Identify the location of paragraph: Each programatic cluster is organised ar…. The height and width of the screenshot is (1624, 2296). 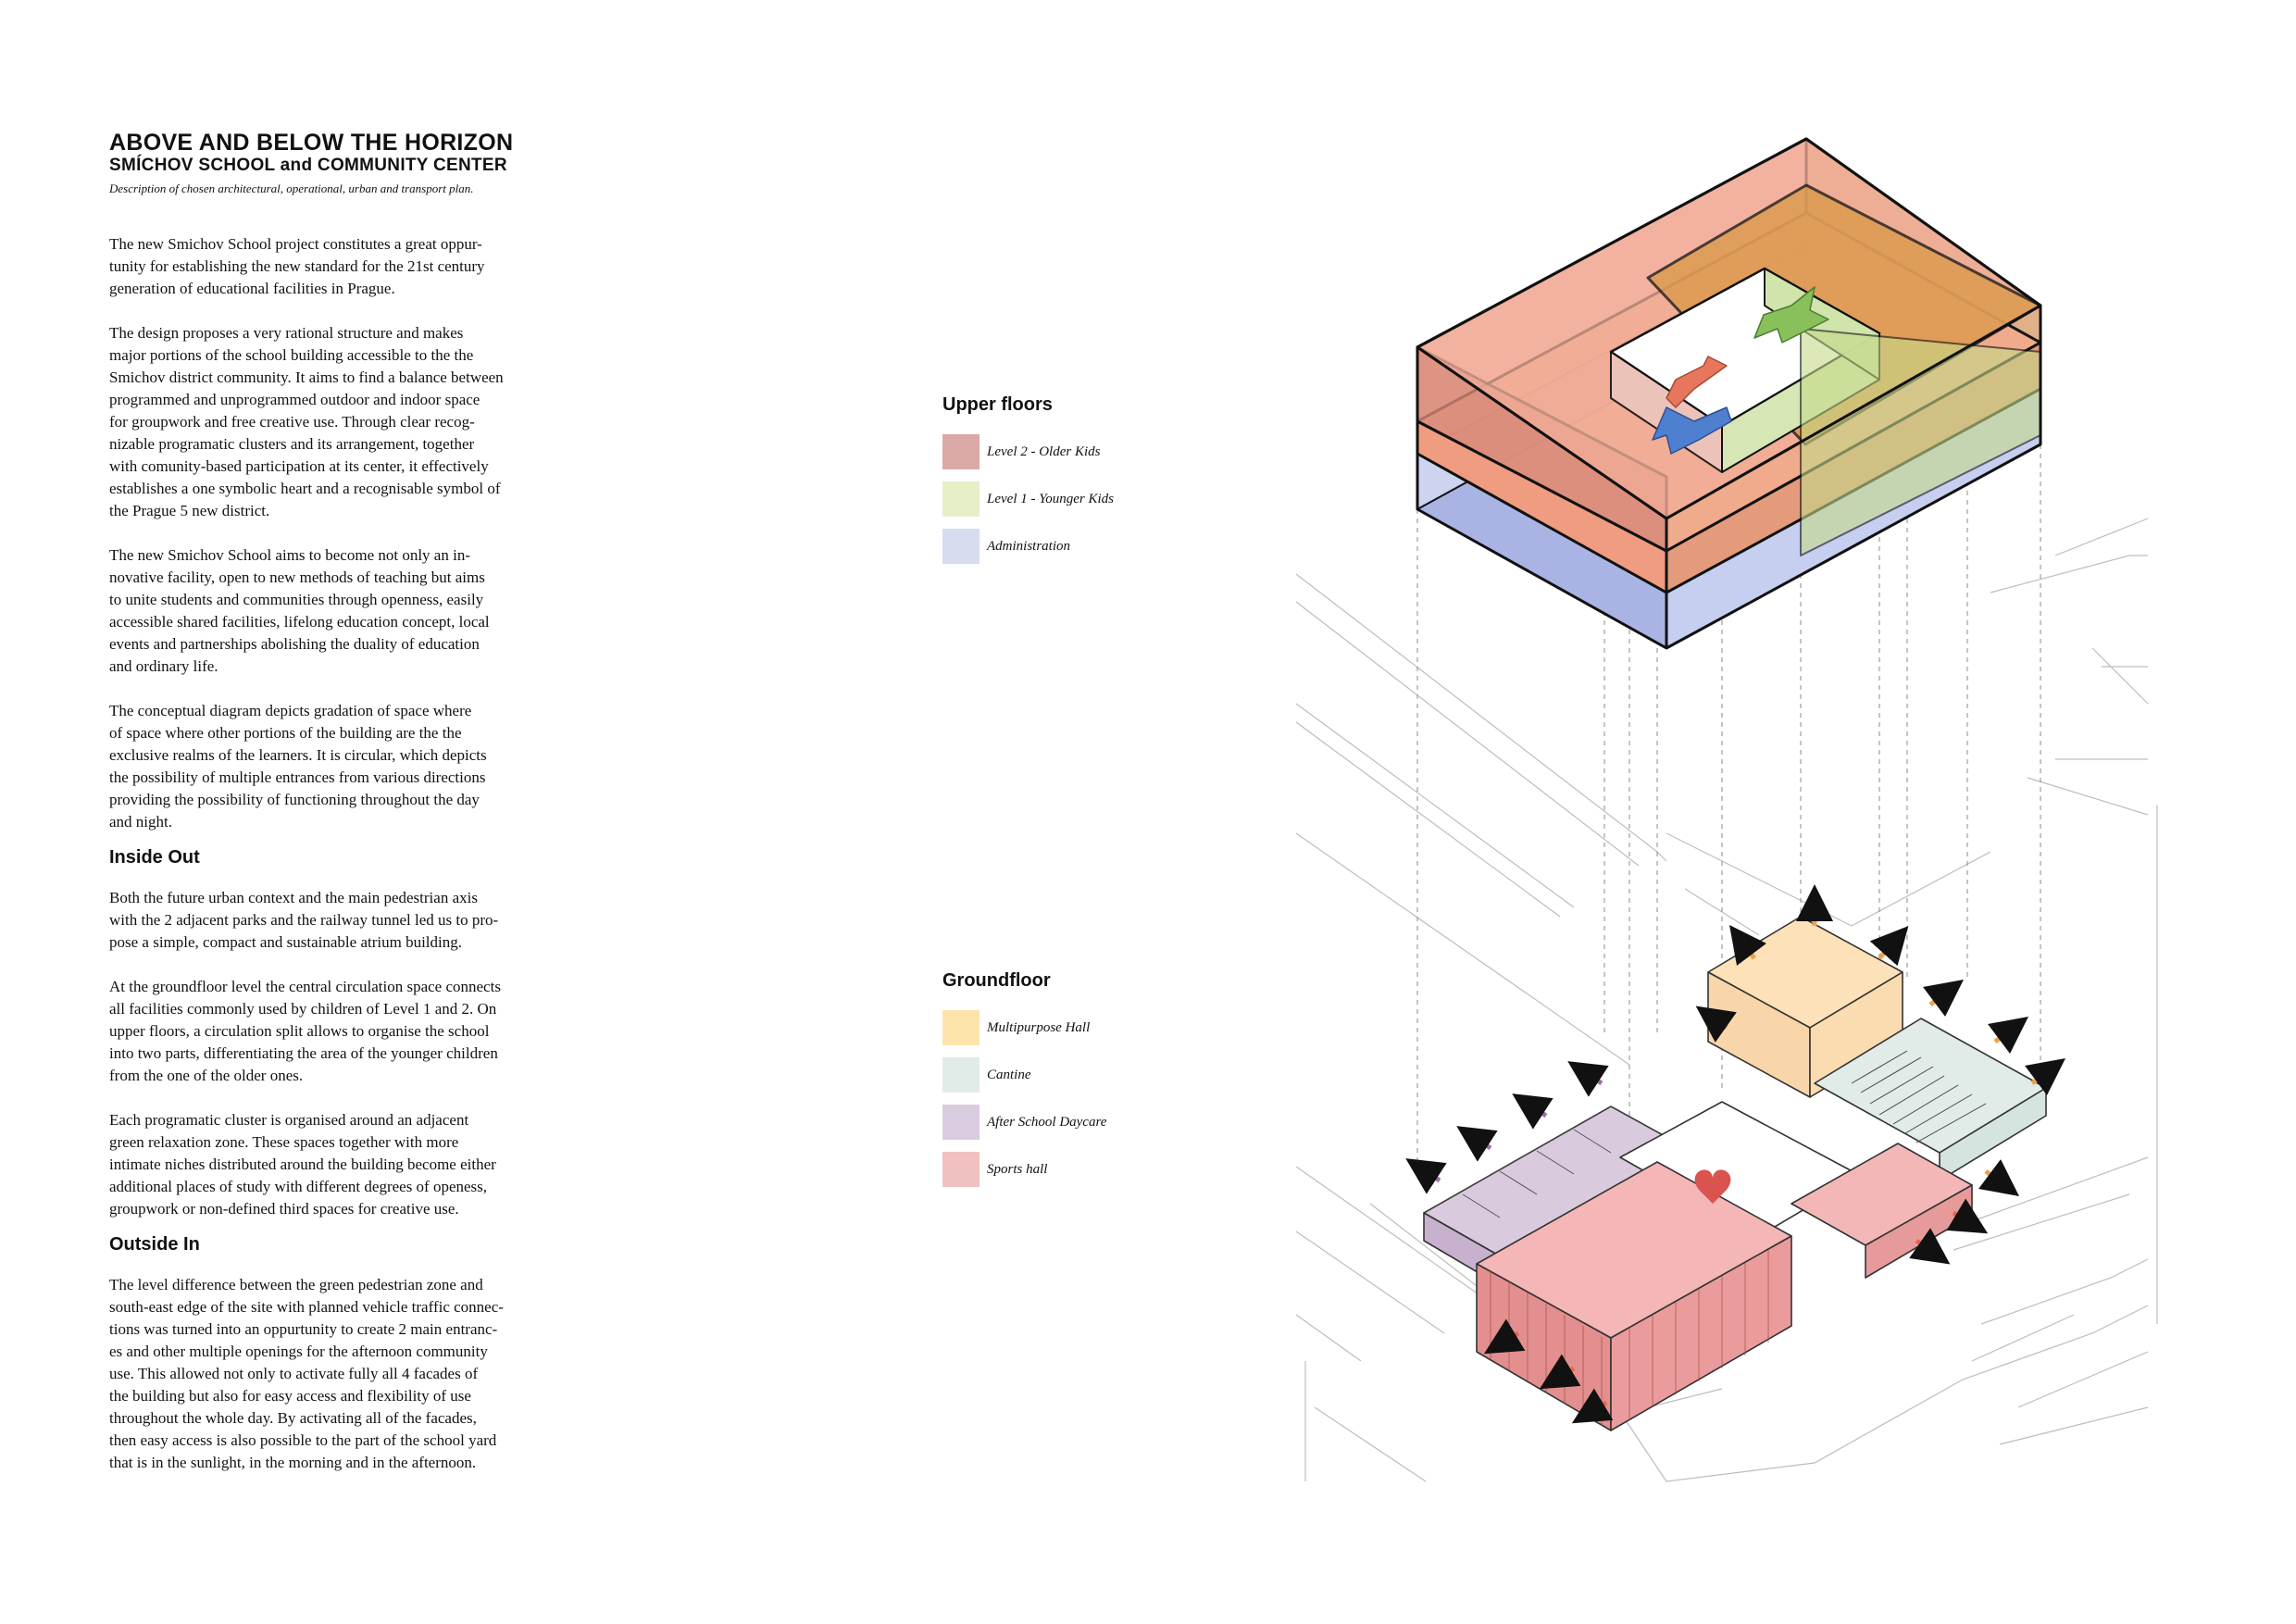
(302, 1164).